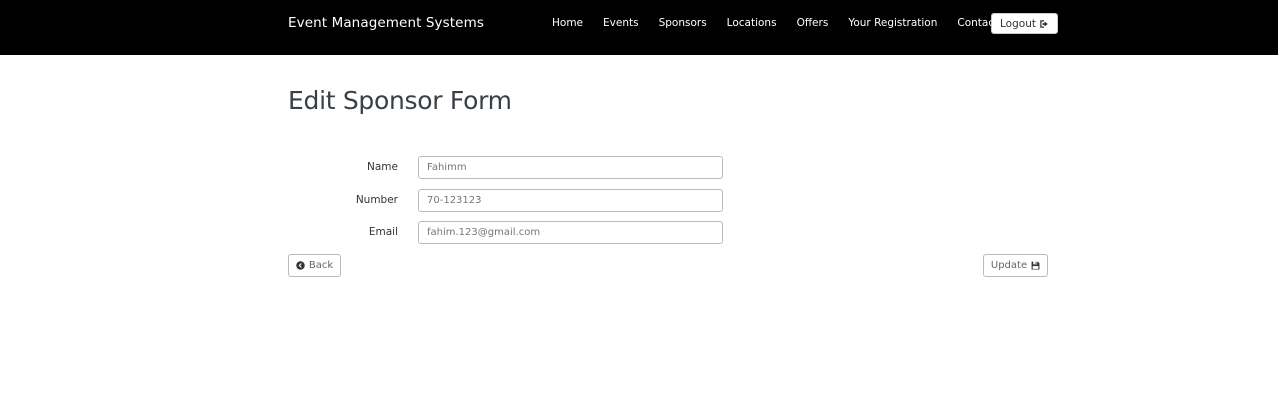 This screenshot has height=414, width=1278. Describe the element at coordinates (383, 232) in the screenshot. I see `email-label: Email` at that location.